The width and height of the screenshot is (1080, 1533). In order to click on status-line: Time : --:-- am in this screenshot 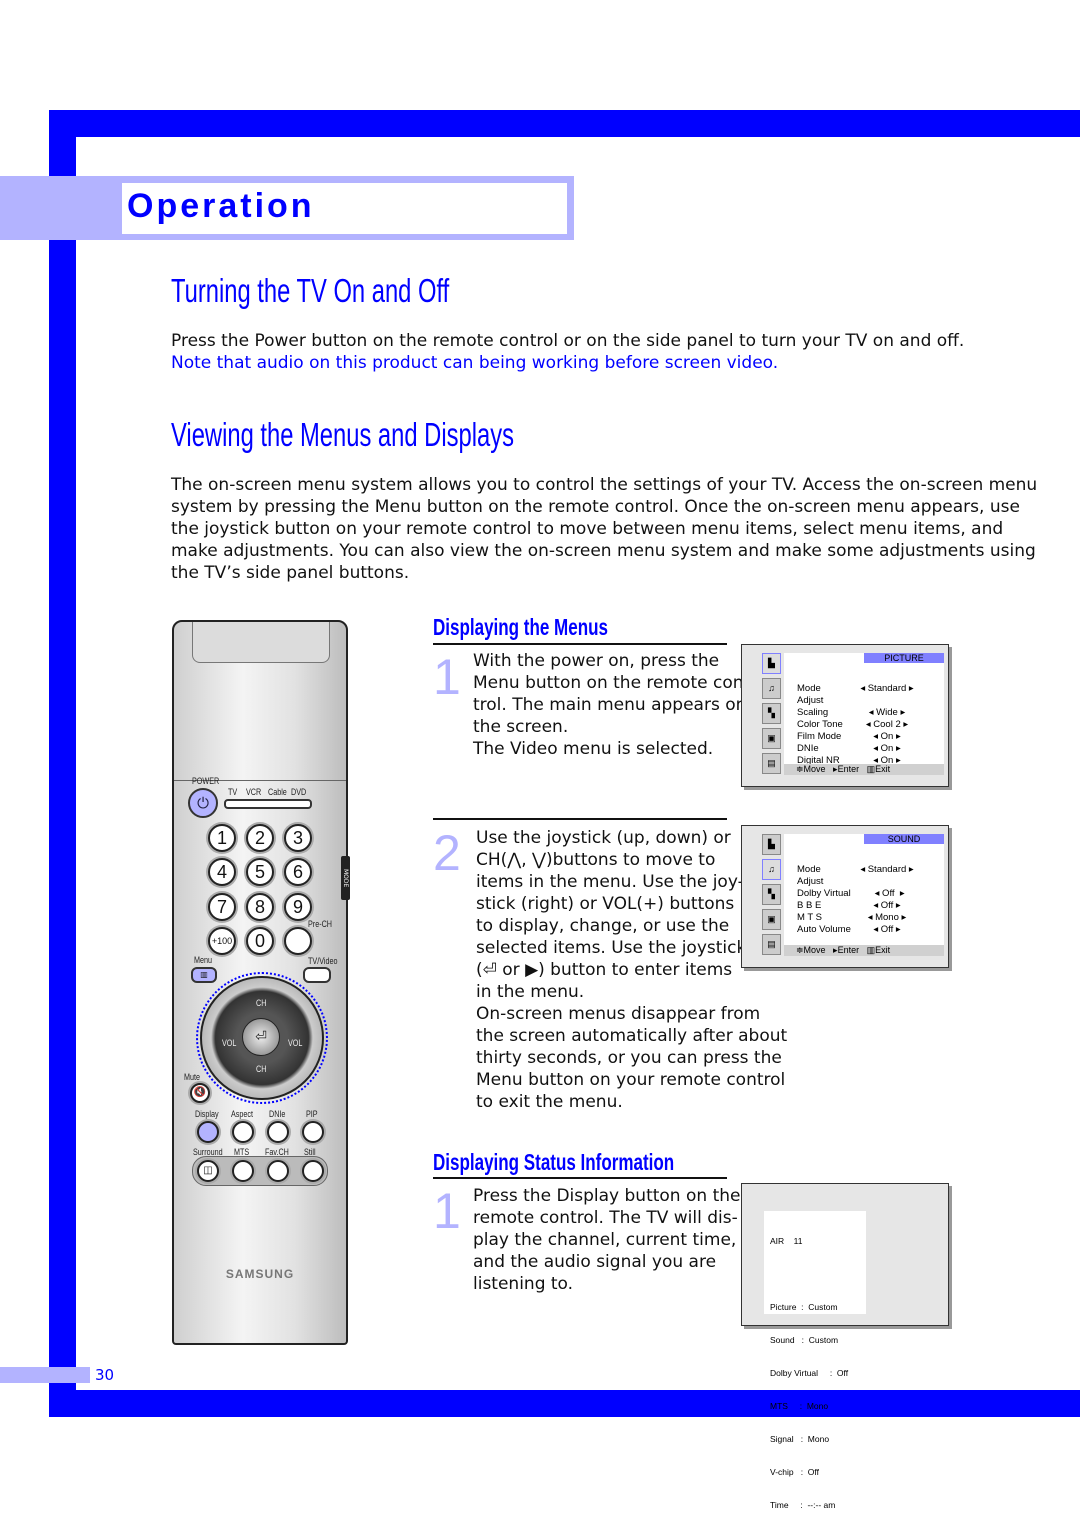, I will do `click(803, 1505)`.